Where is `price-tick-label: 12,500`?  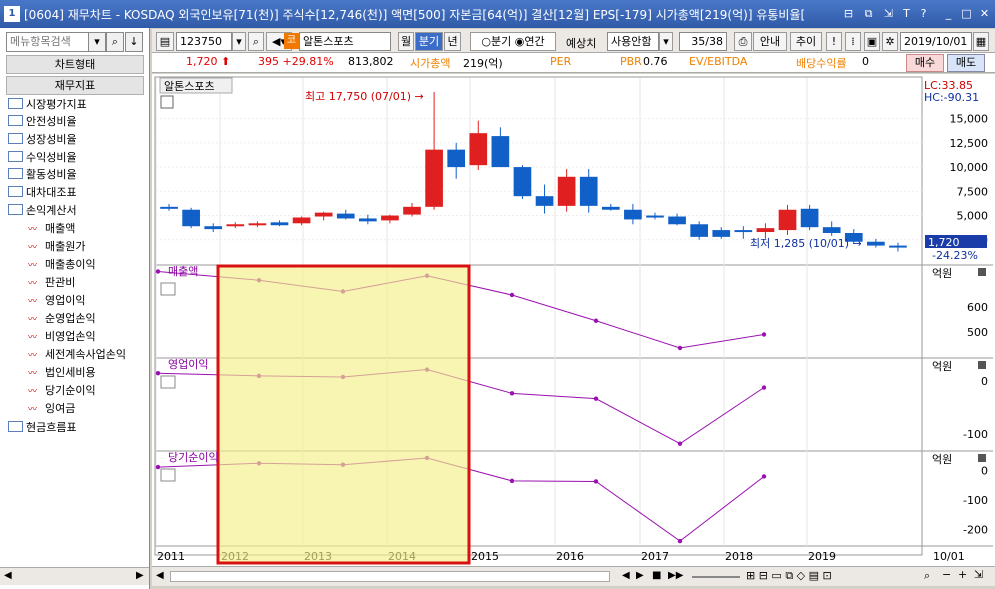 price-tick-label: 12,500 is located at coordinates (969, 143).